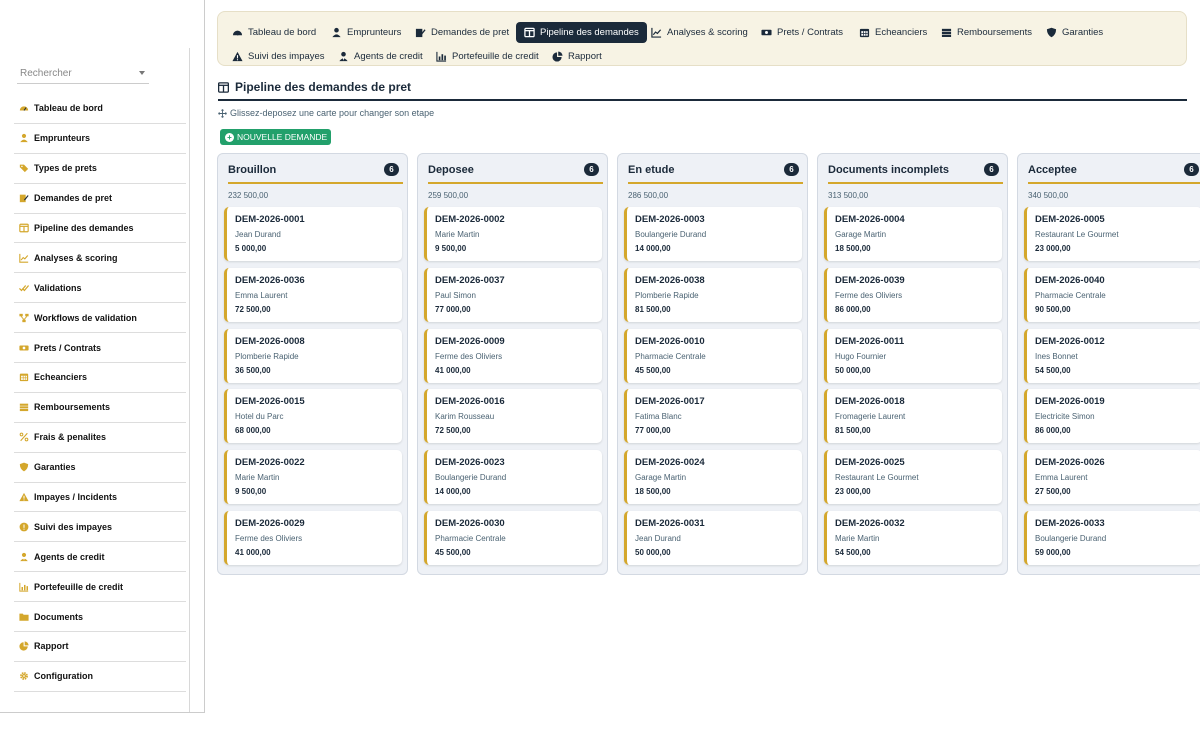  I want to click on request-card: DEM-2026-0038 Plomberie Rapide 81 500,00, so click(713, 295).